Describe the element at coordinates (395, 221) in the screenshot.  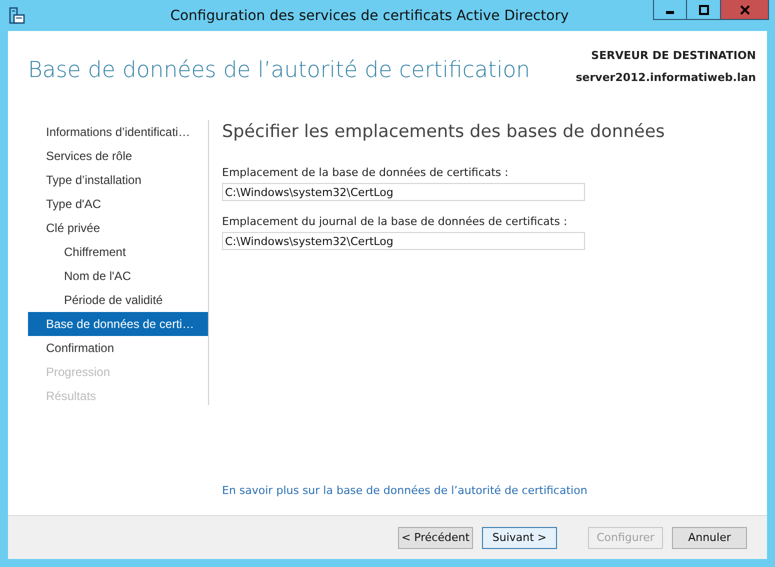
I see `field-label: Emplacement du journal de la base de données de certificats :` at that location.